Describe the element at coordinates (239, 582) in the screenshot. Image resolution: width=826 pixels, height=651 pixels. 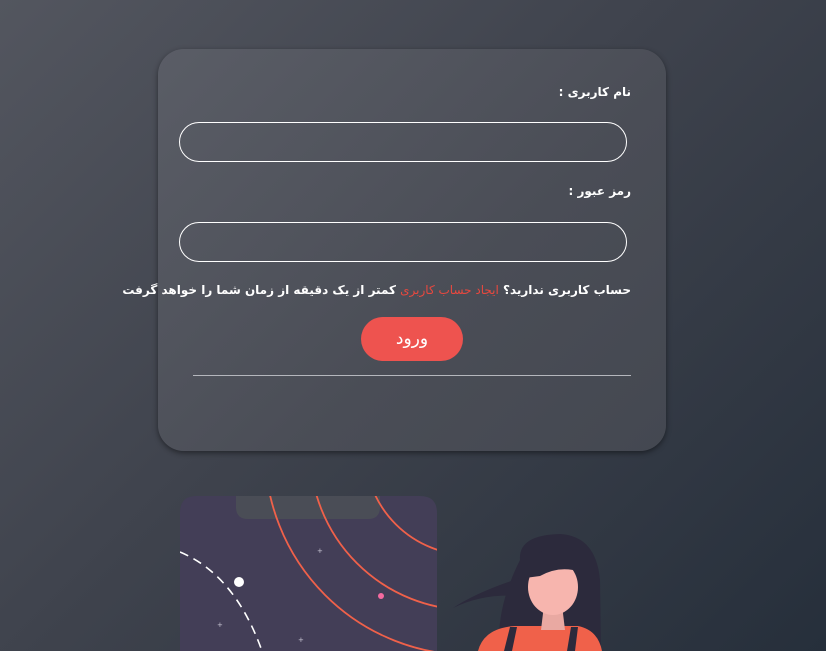
I see `white-planet` at that location.